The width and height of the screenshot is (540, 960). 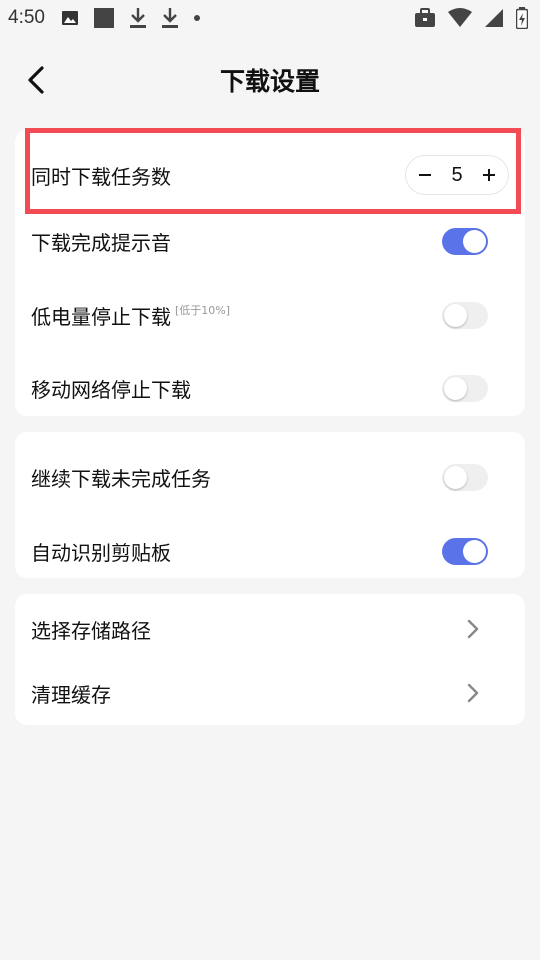 I want to click on clear-cache-row: 清理缓存, so click(x=270, y=693).